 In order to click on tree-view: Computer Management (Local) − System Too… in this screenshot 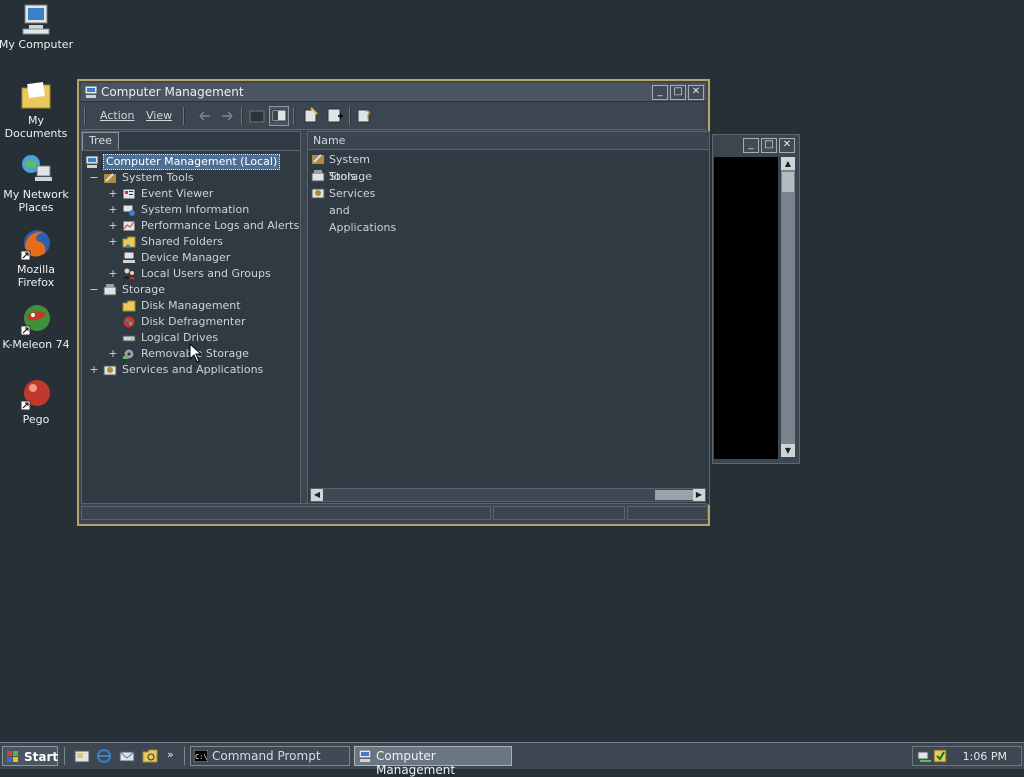, I will do `click(191, 327)`.